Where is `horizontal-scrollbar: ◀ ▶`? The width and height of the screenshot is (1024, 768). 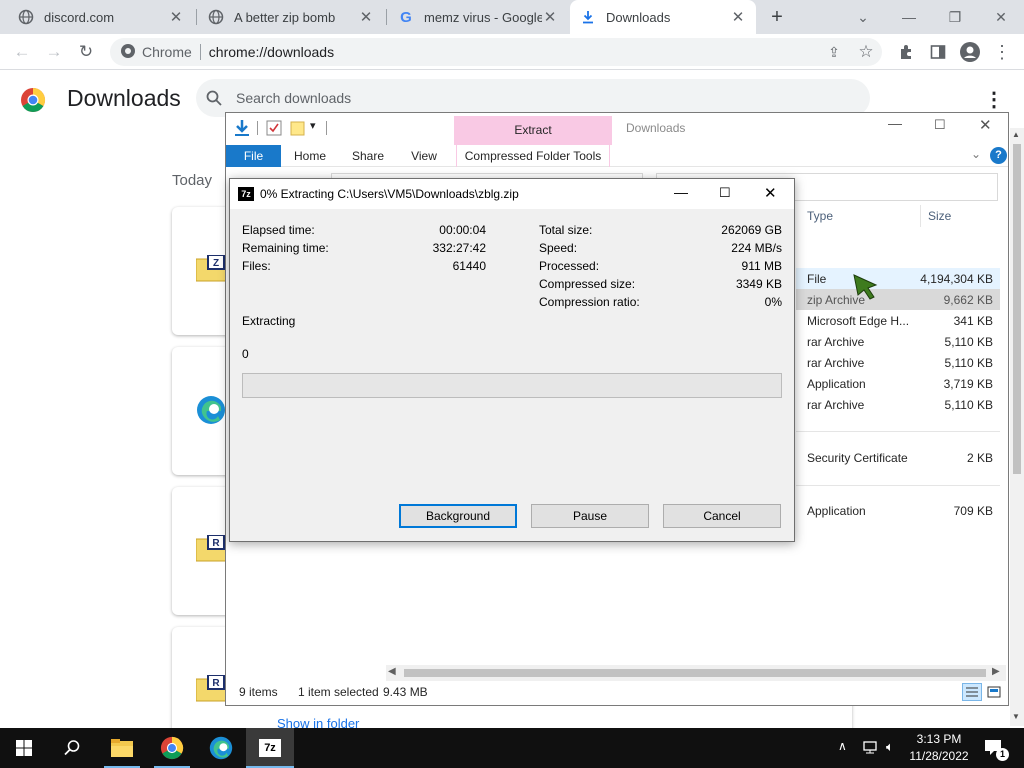 horizontal-scrollbar: ◀ ▶ is located at coordinates (696, 673).